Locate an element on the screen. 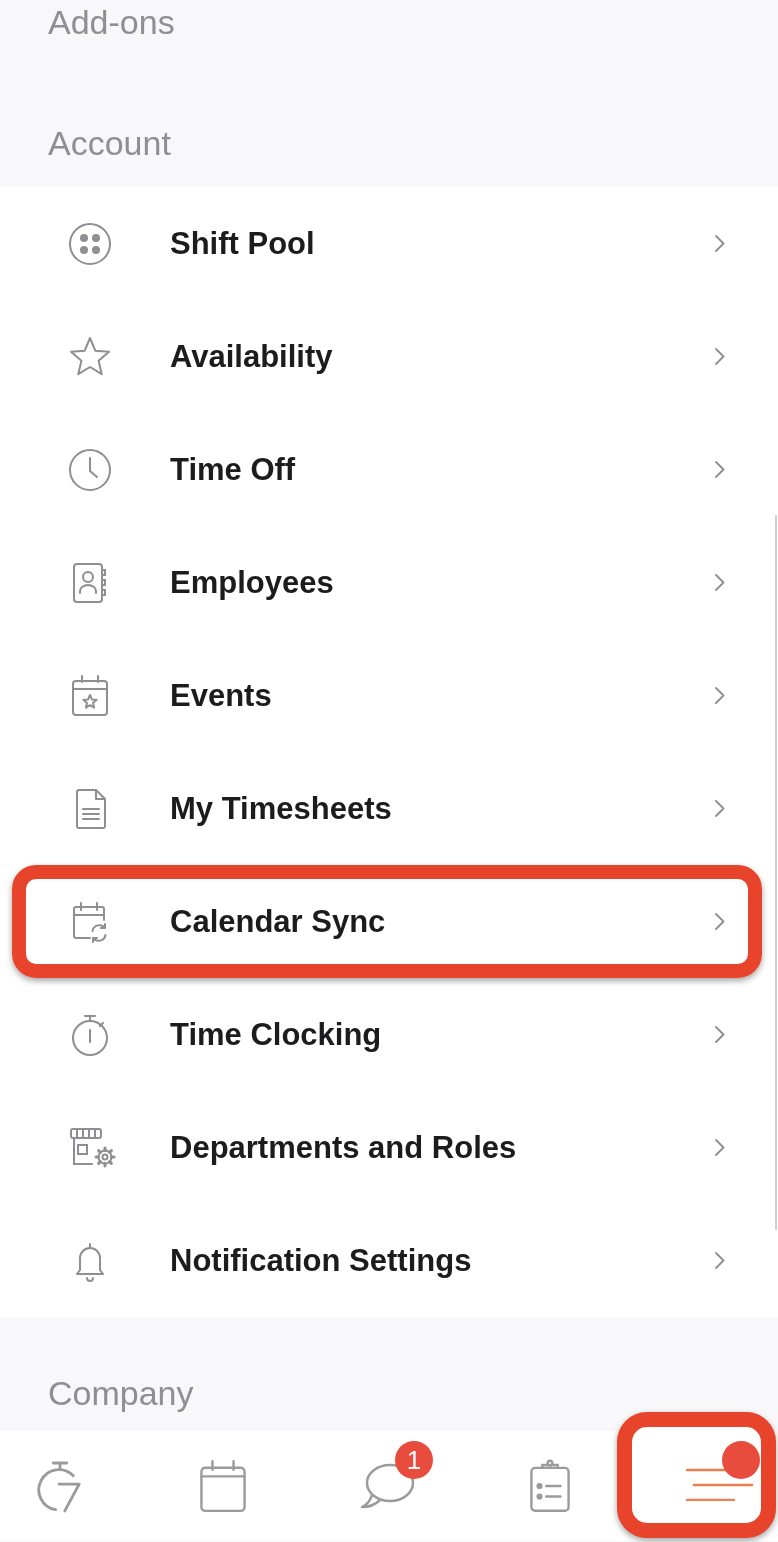 Image resolution: width=778 pixels, height=1542 pixels. unread-badge: 1 is located at coordinates (414, 1460).